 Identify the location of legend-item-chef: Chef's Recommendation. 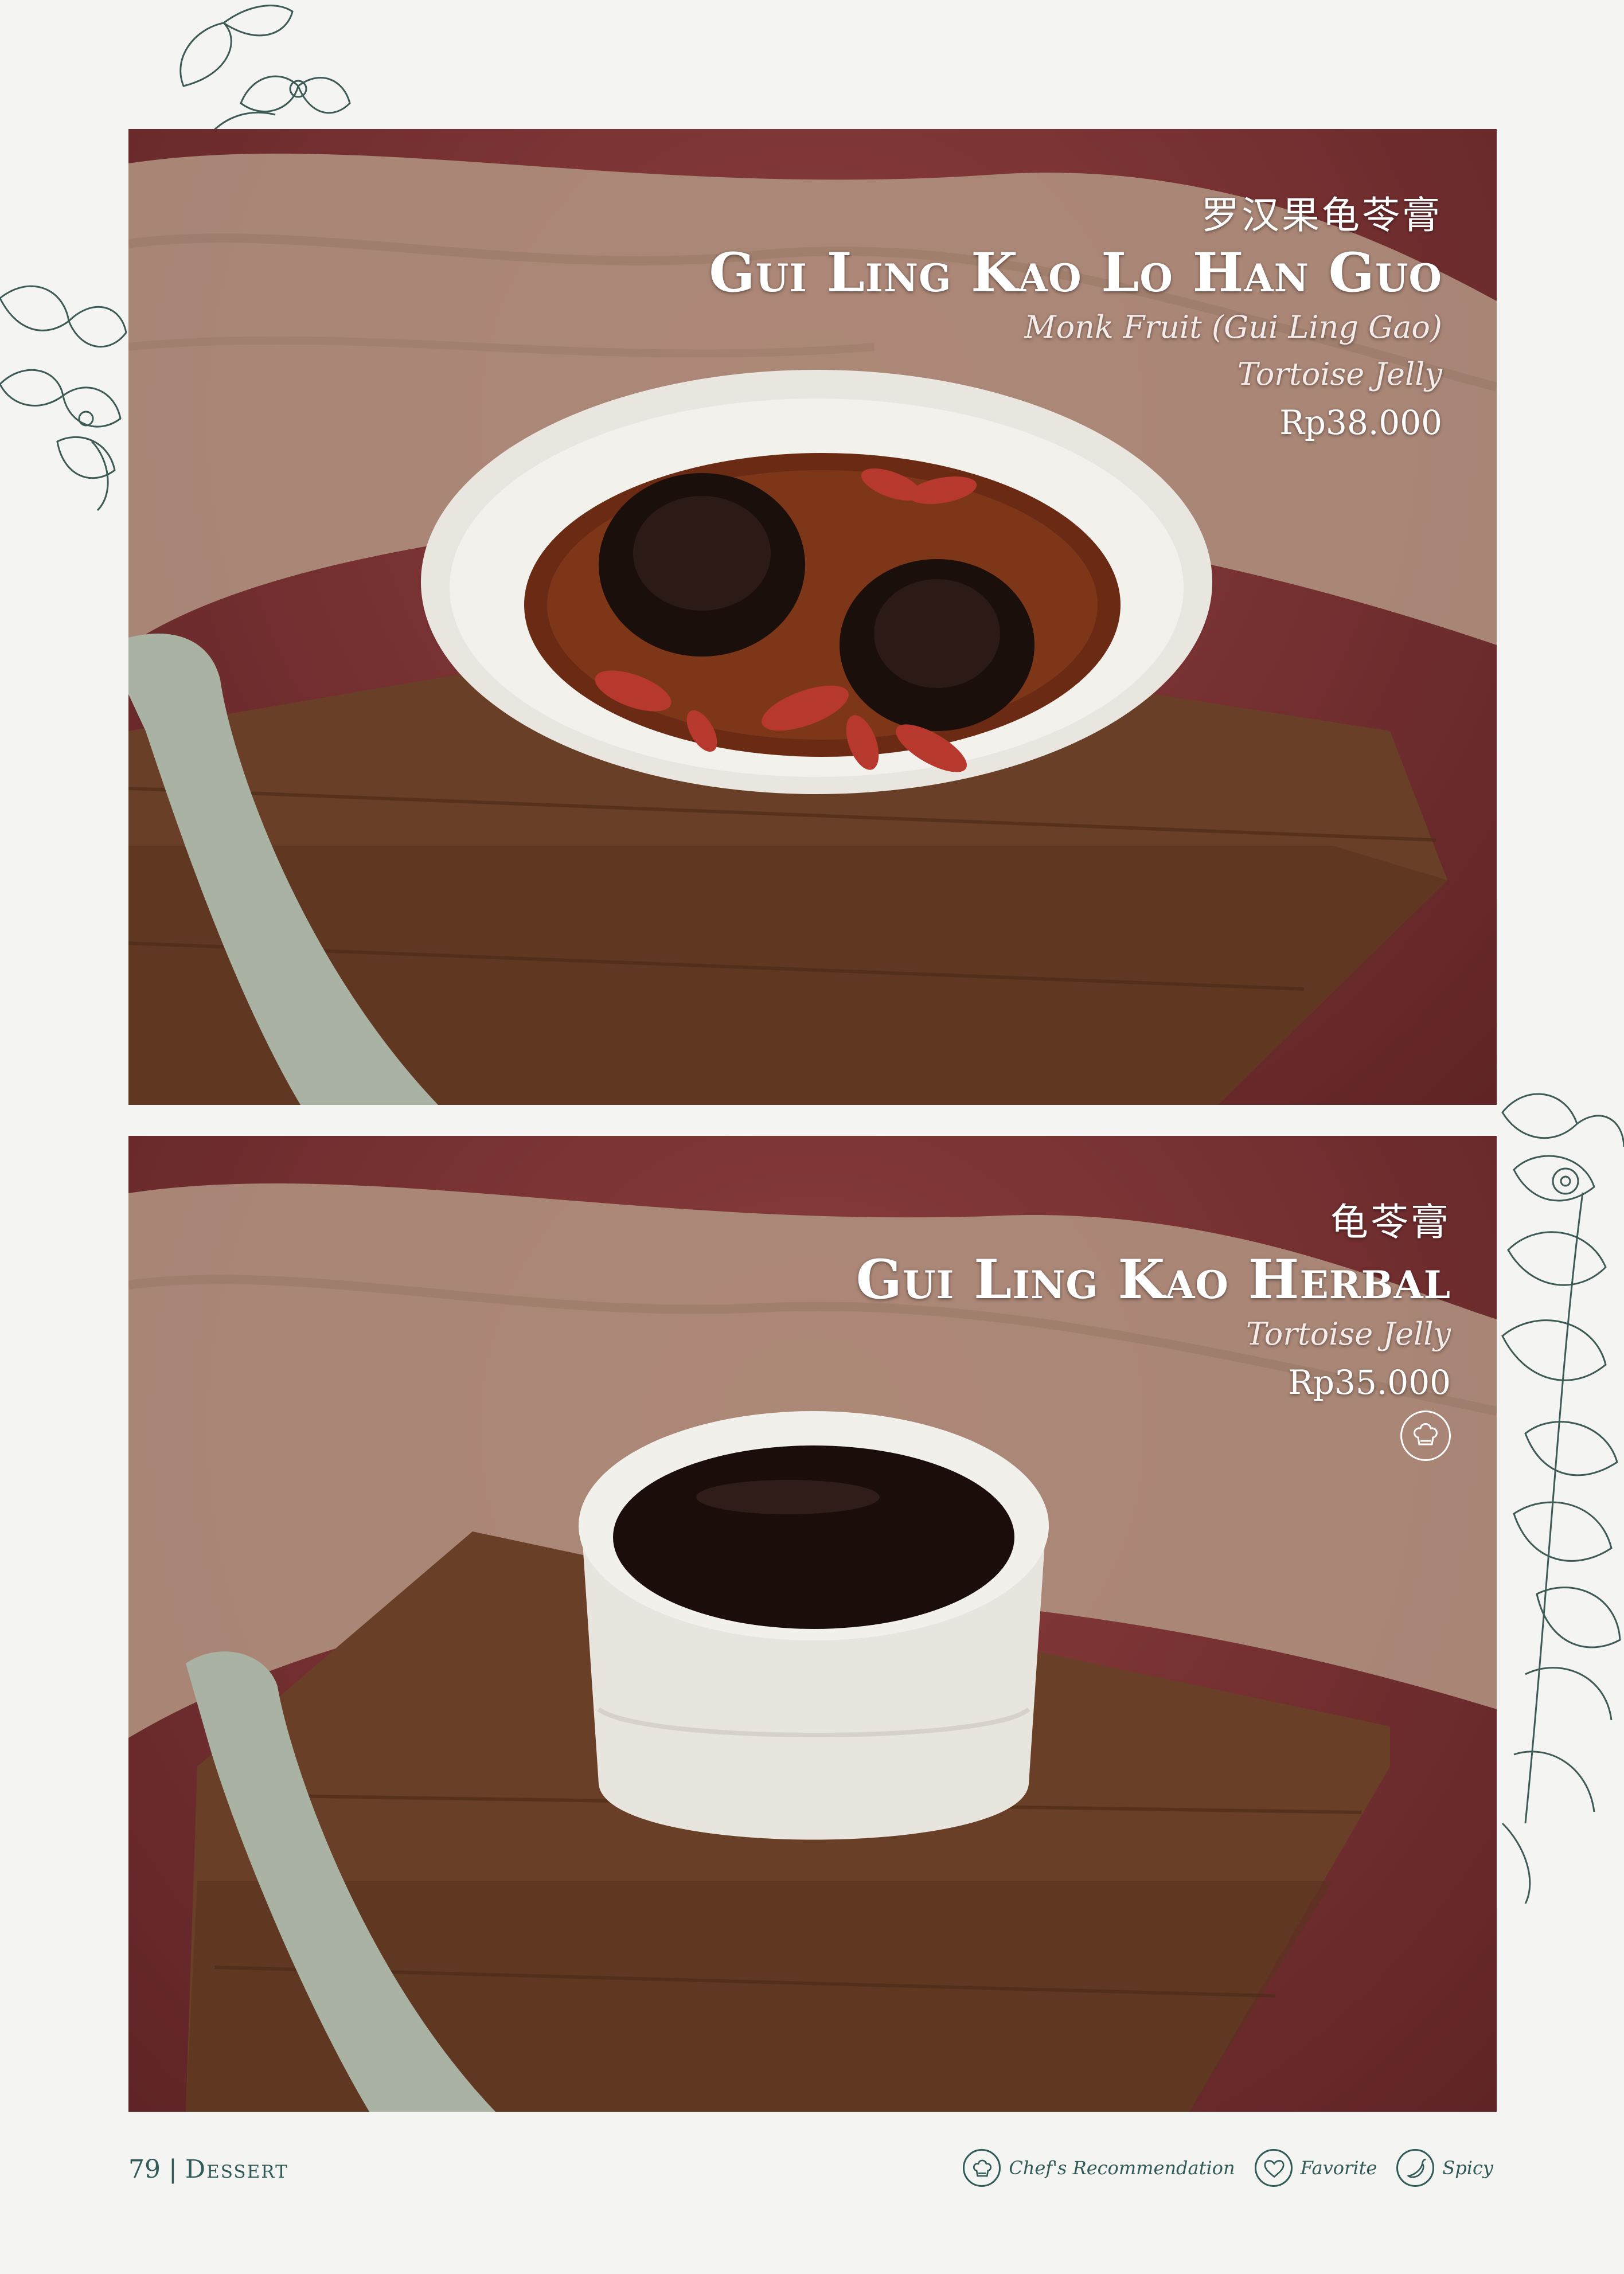
(1099, 2168).